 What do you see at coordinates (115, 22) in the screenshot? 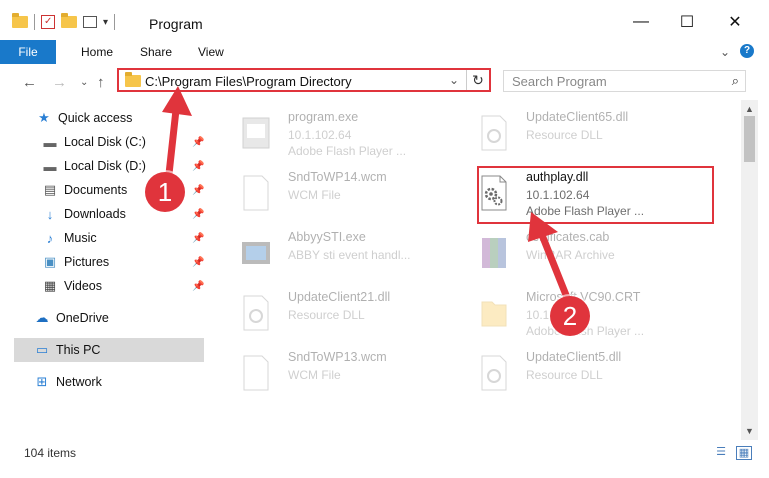
I see `toolbar-divider` at bounding box center [115, 22].